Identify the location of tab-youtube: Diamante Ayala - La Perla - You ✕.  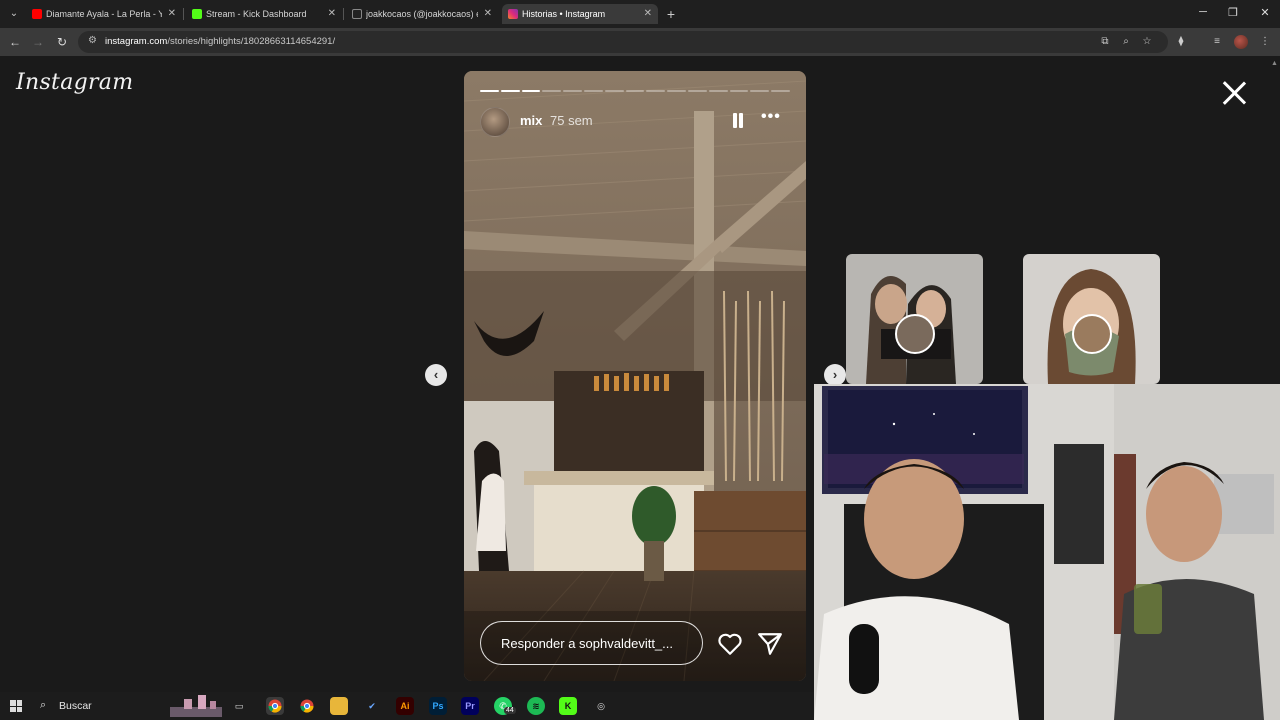
(104, 14).